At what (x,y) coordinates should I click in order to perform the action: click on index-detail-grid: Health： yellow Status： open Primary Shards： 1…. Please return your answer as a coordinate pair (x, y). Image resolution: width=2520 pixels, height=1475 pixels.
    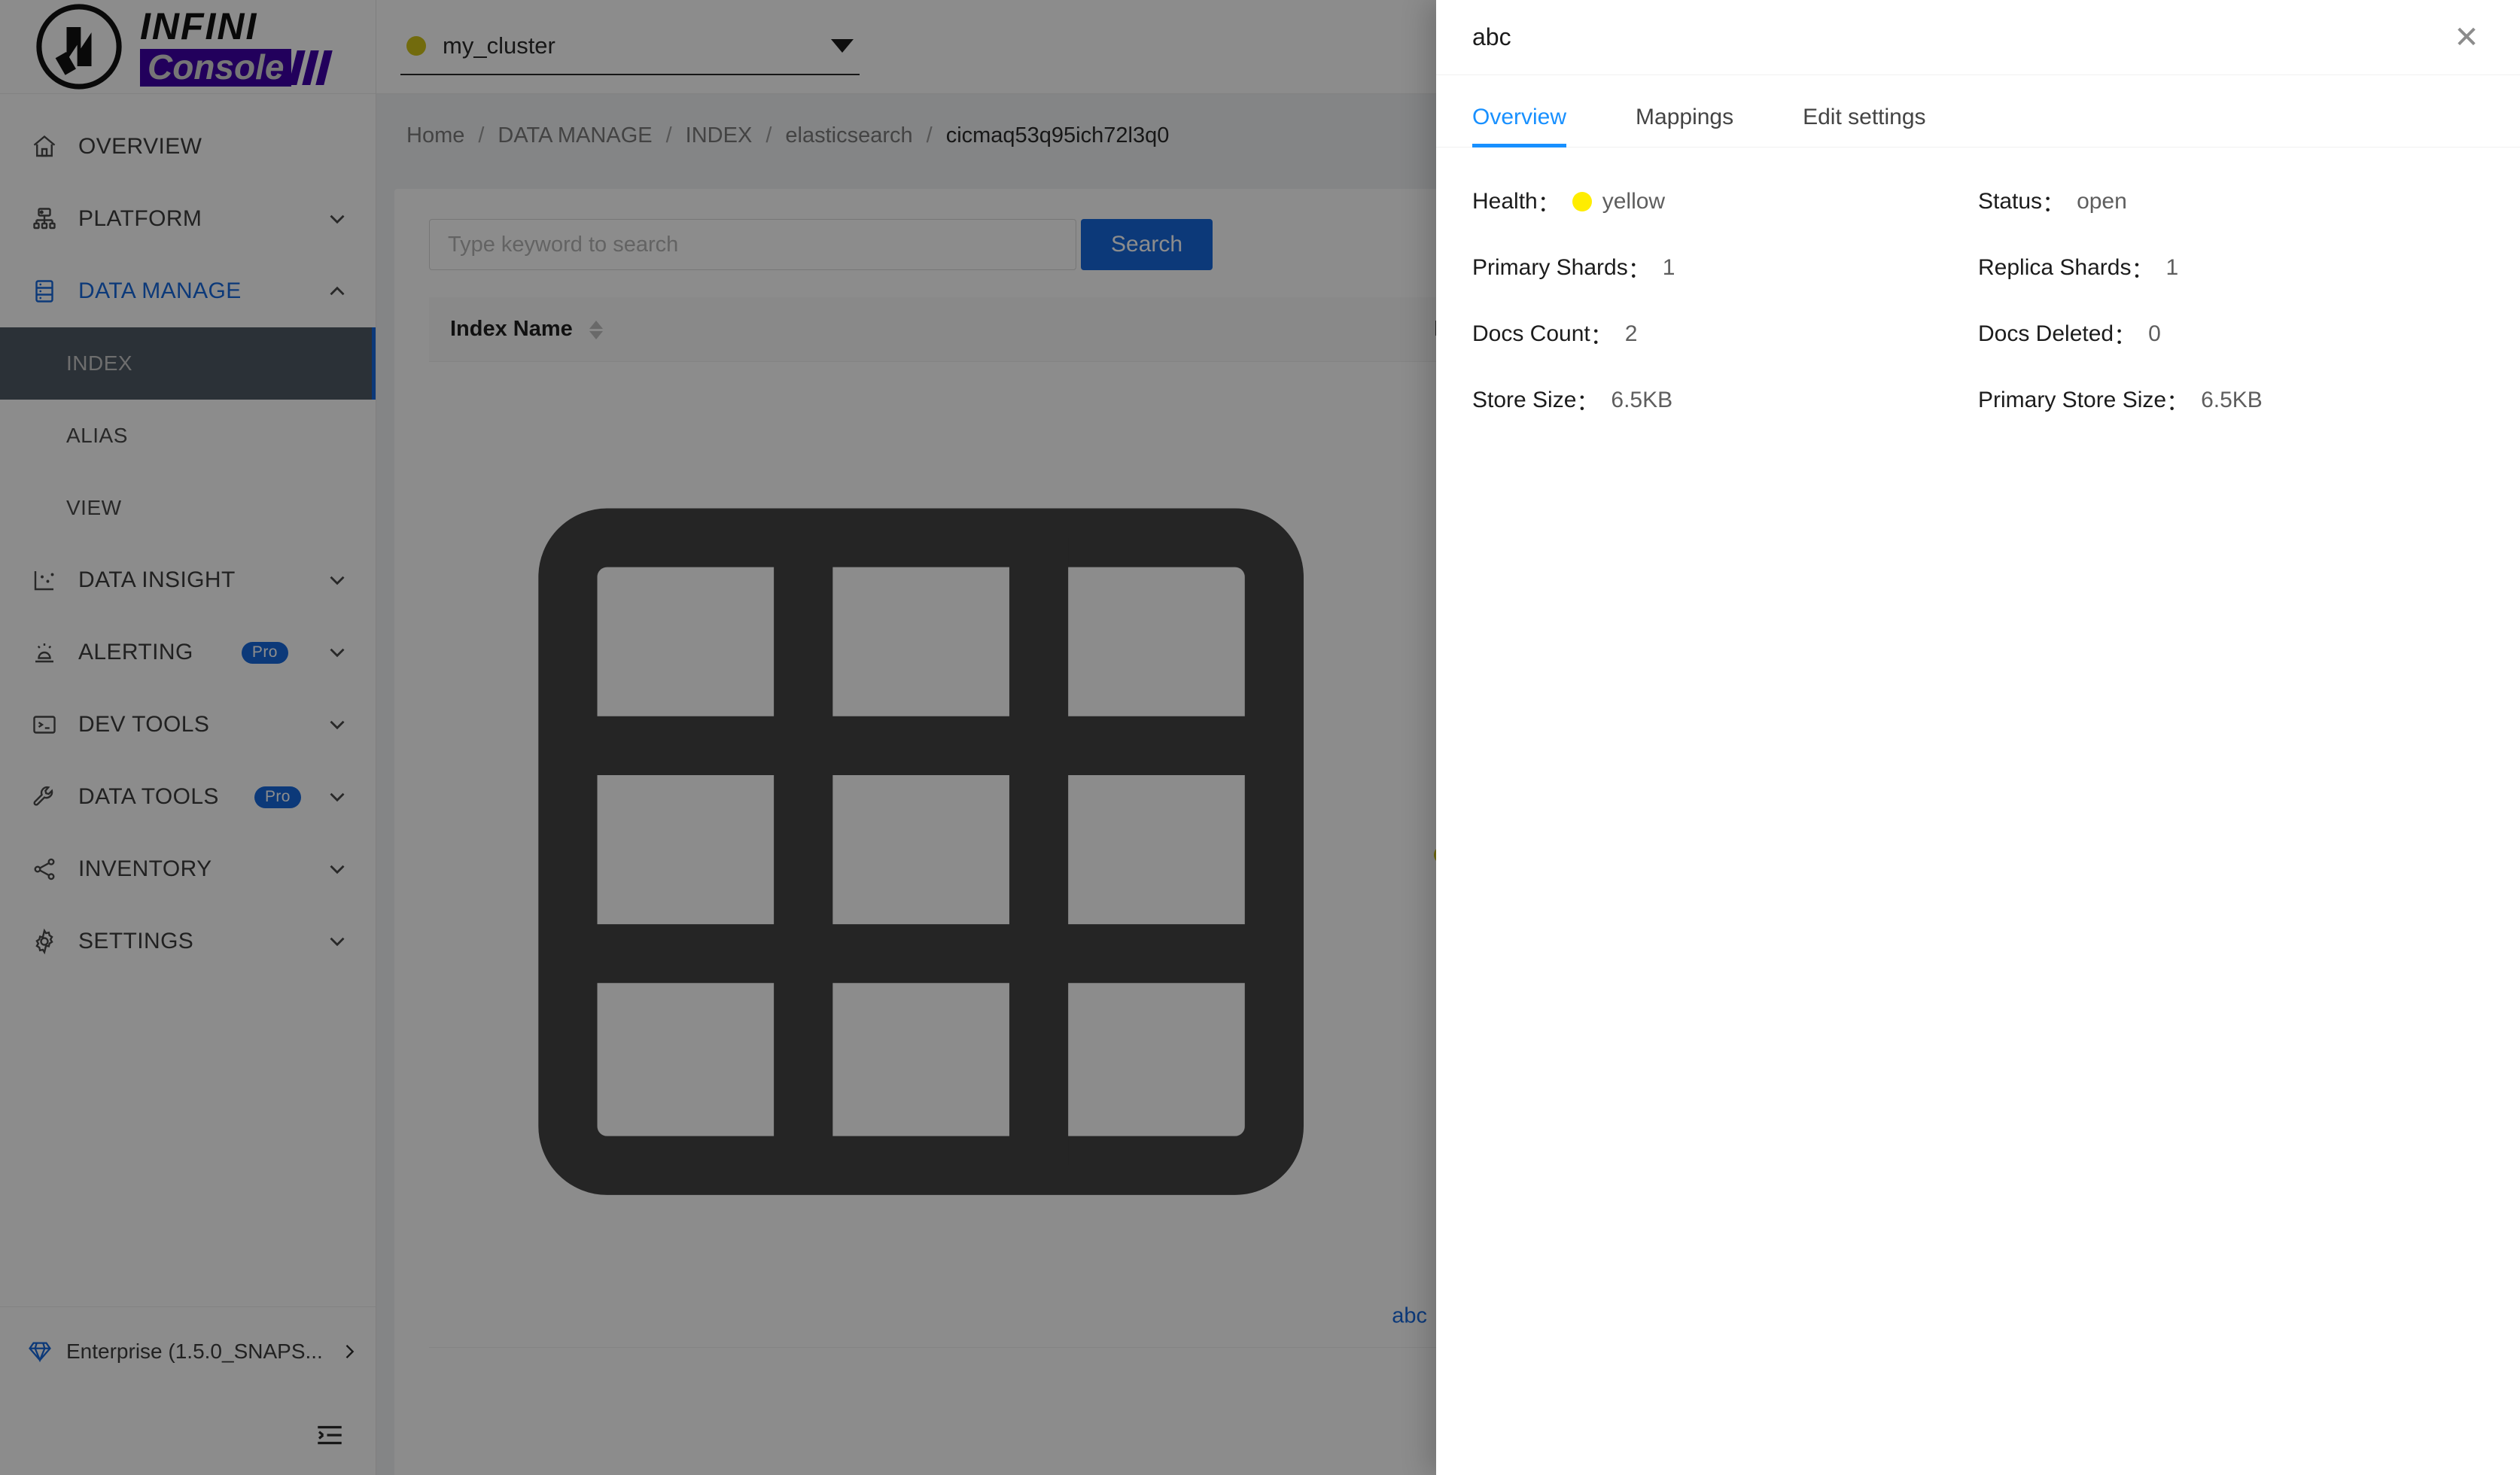
    Looking at the image, I should click on (1978, 301).